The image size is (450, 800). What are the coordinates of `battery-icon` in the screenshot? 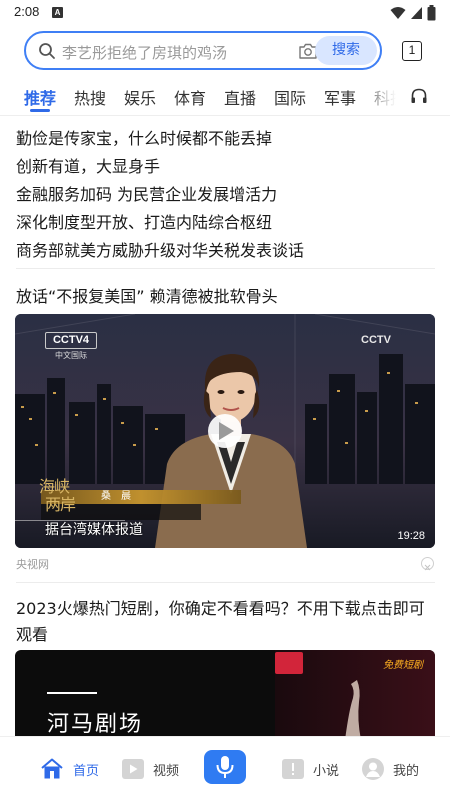 It's located at (431, 13).